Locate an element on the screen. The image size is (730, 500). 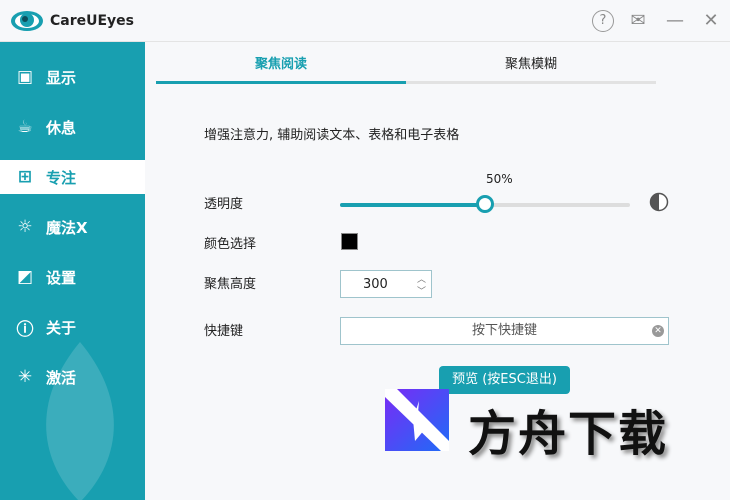
tab-indicator-active is located at coordinates (281, 82).